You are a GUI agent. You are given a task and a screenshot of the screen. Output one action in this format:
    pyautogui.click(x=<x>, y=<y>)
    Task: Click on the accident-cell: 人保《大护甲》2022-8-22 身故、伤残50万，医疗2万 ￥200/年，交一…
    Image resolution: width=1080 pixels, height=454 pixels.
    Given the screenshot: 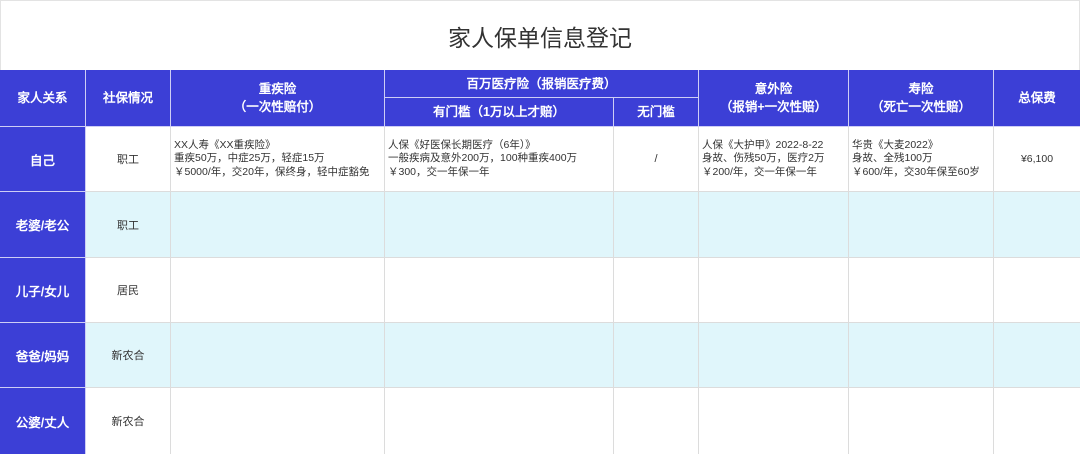 What is the action you would take?
    pyautogui.click(x=774, y=159)
    